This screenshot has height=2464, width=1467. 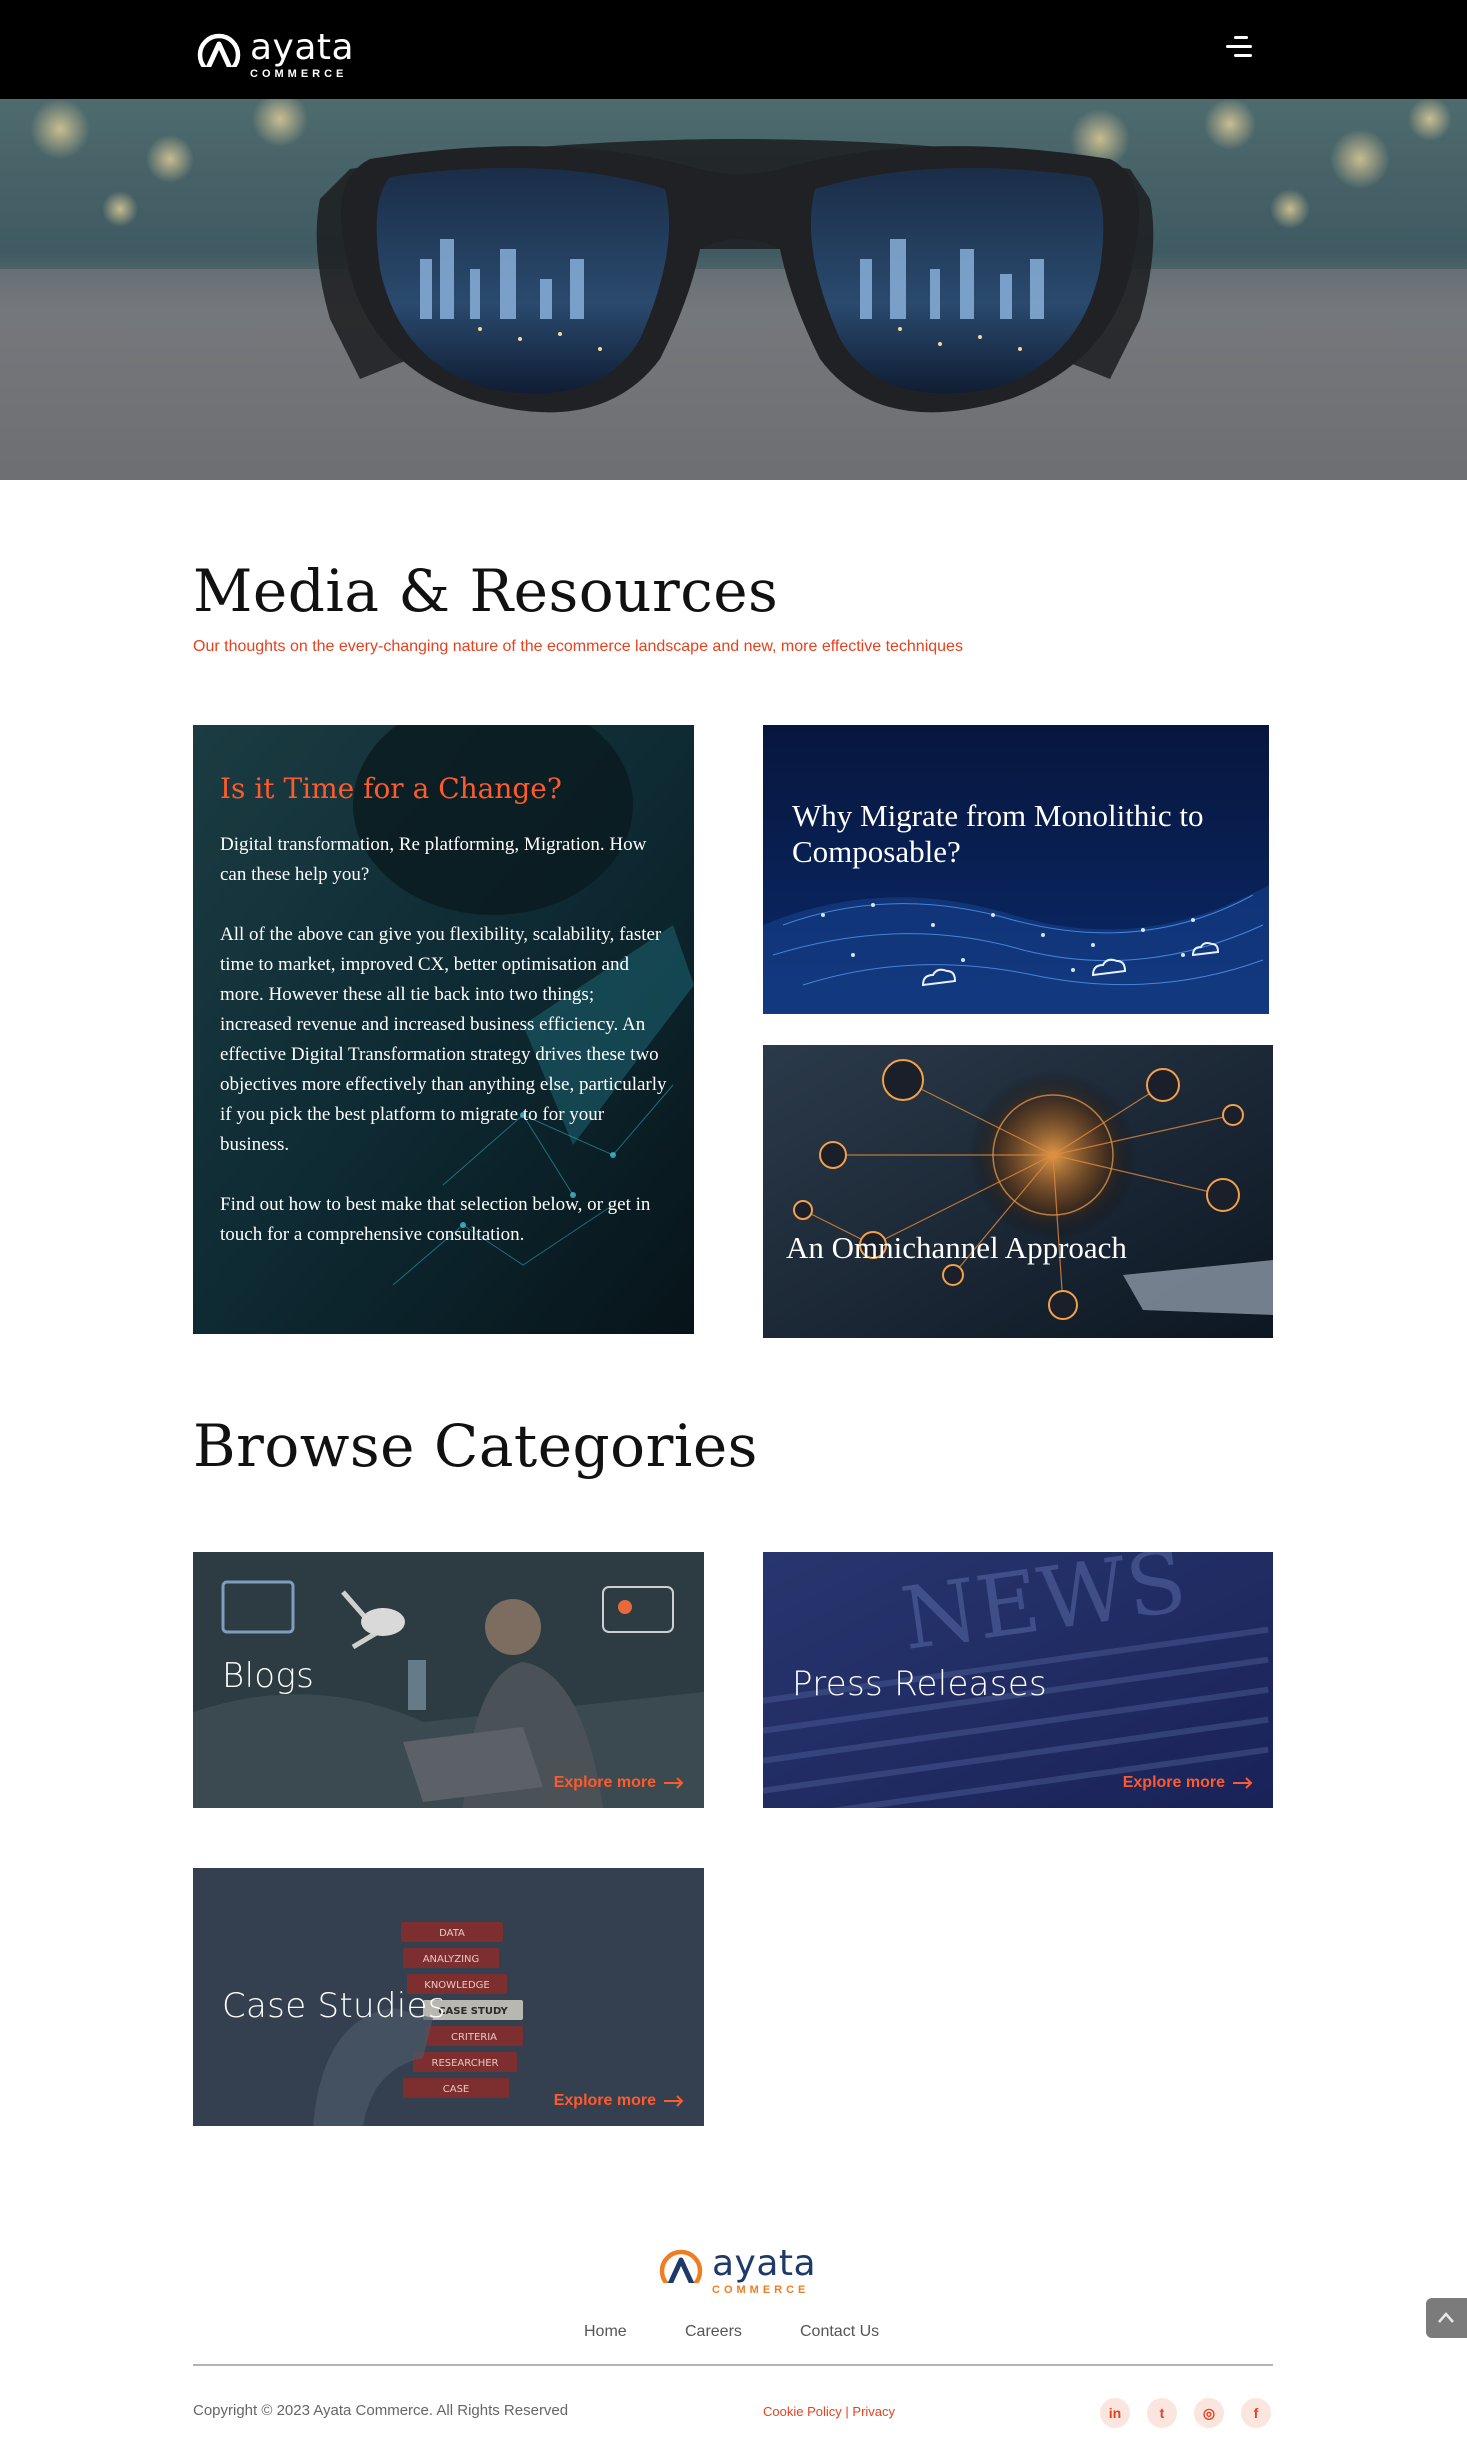 What do you see at coordinates (334, 2006) in the screenshot?
I see `category-label: Case Studies` at bounding box center [334, 2006].